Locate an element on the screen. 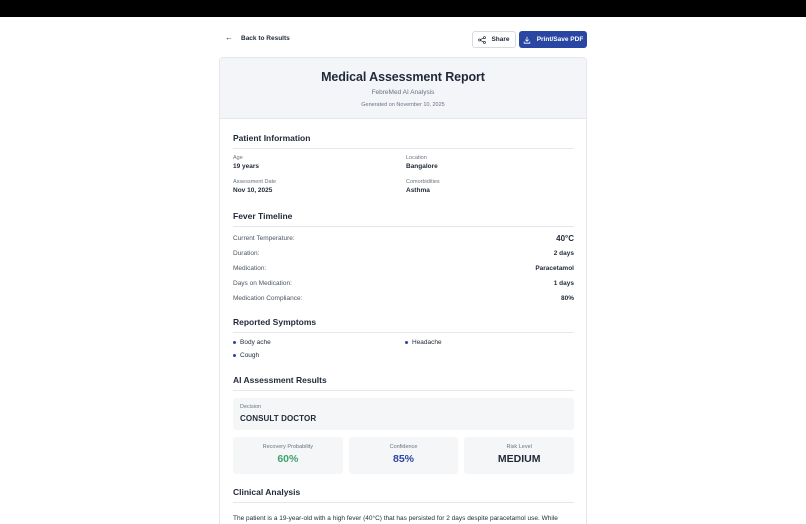  timeline-label: Medication: is located at coordinates (250, 268).